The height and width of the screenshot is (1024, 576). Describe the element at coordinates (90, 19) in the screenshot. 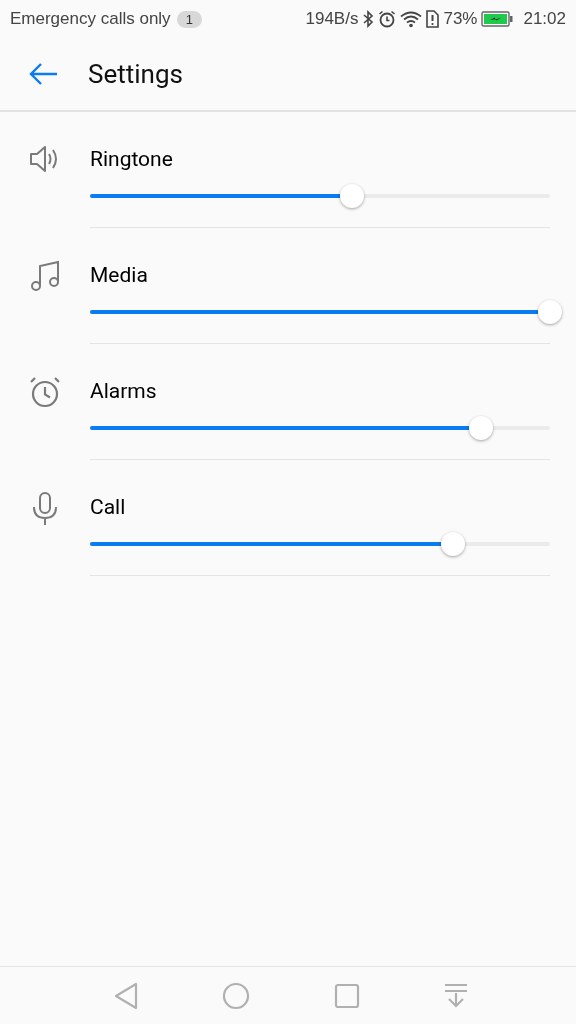

I see `status-text: Emergency calls only` at that location.